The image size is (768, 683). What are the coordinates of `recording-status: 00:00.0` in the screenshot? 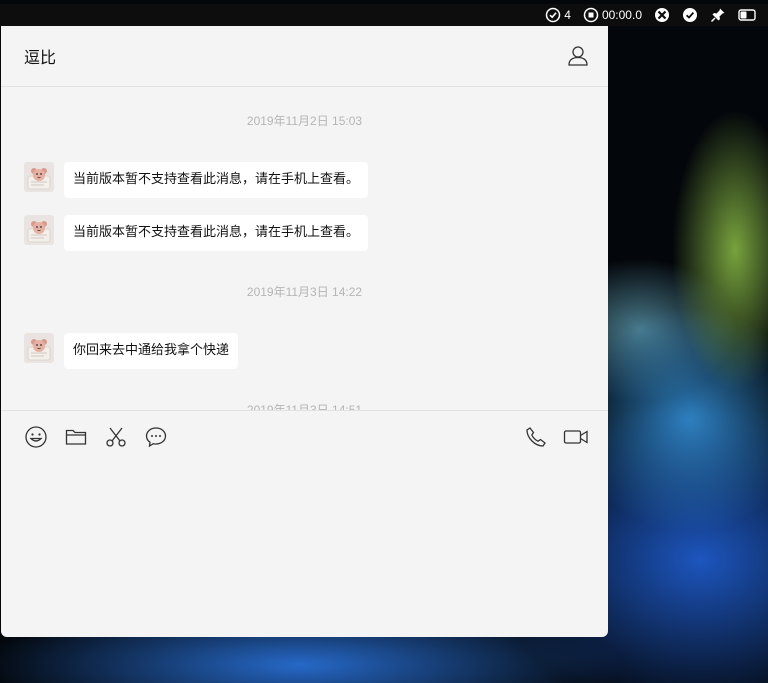 It's located at (612, 15).